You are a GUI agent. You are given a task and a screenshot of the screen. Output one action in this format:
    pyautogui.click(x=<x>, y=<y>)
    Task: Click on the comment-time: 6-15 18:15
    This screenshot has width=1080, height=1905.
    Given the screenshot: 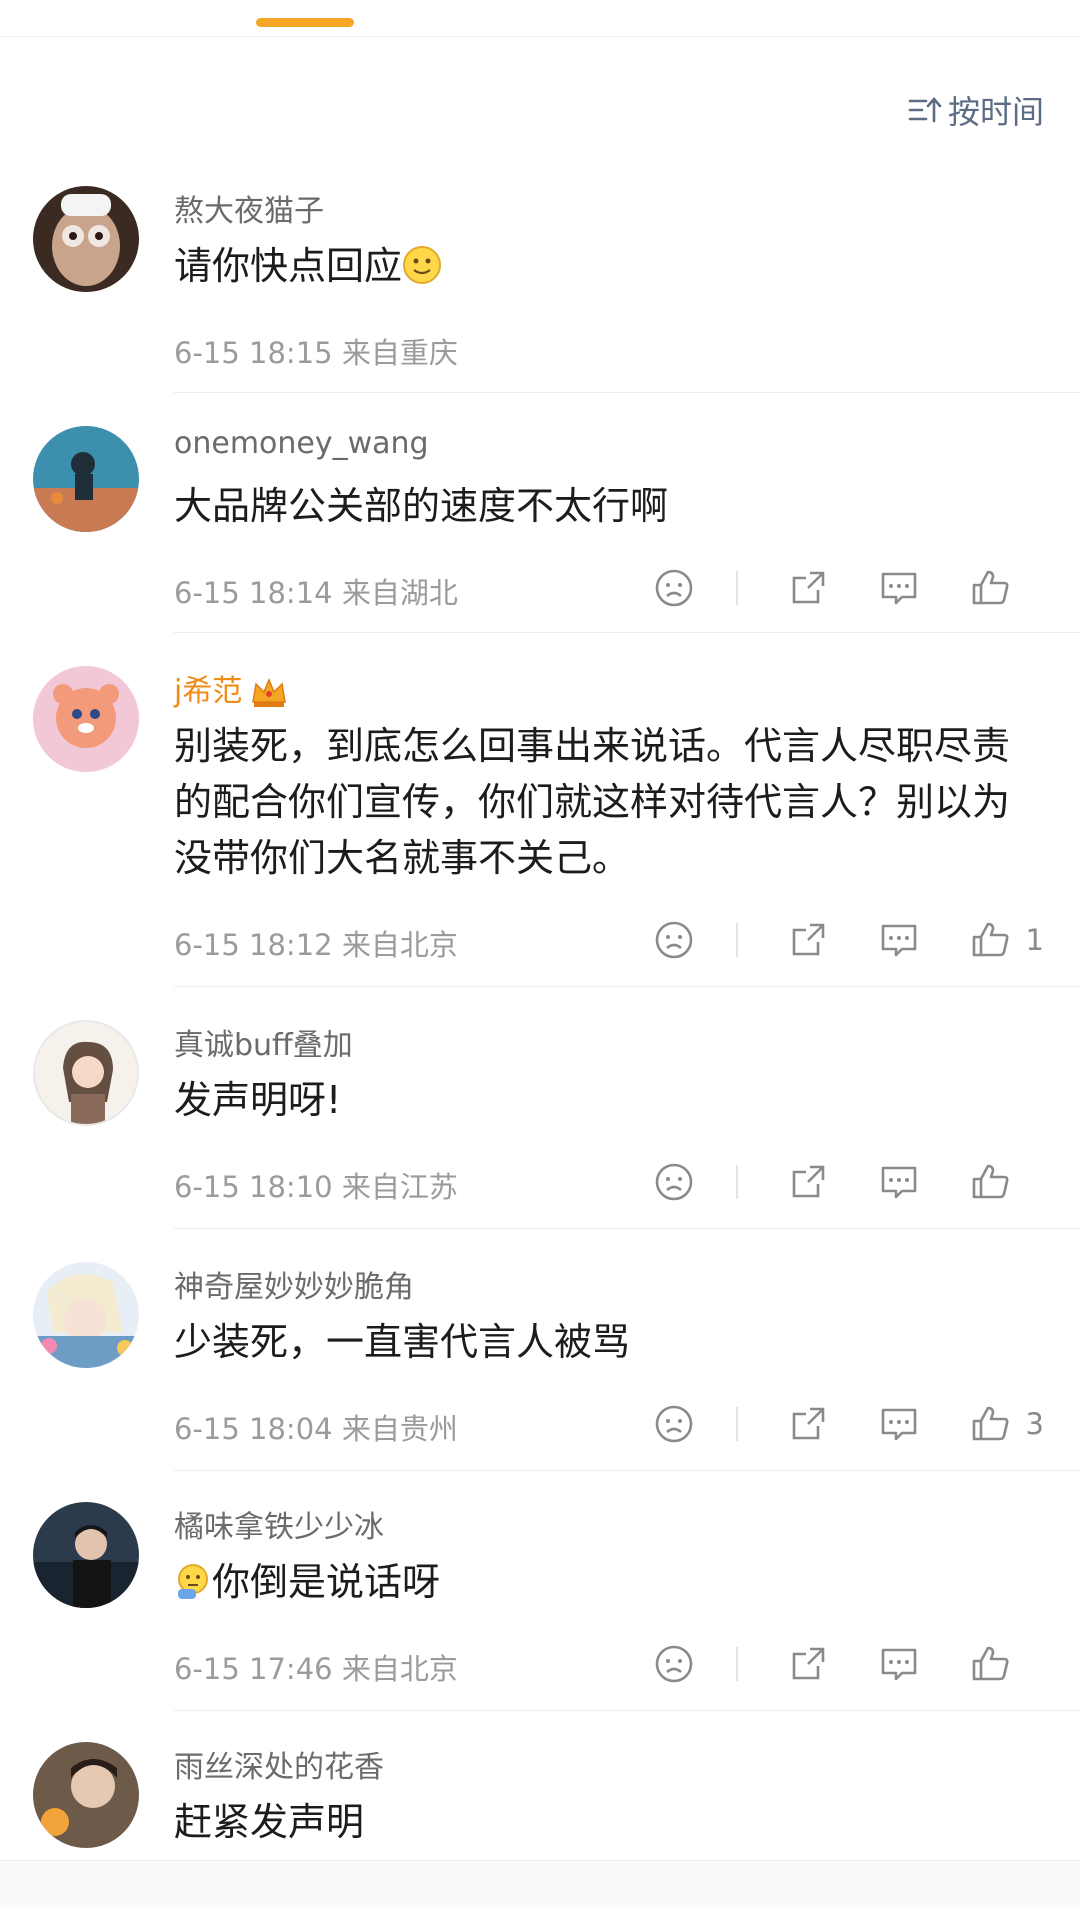 What is the action you would take?
    pyautogui.click(x=253, y=353)
    